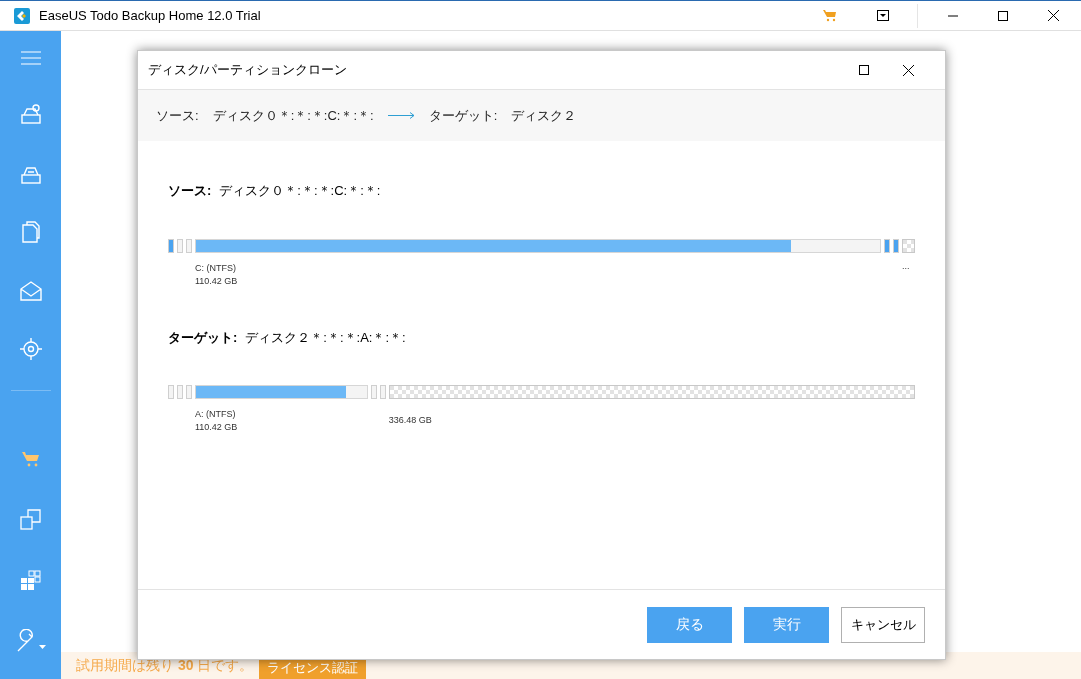 This screenshot has height=679, width=1081. Describe the element at coordinates (247, 70) in the screenshot. I see `dialog-title: ディスク/パーティションクローン` at that location.